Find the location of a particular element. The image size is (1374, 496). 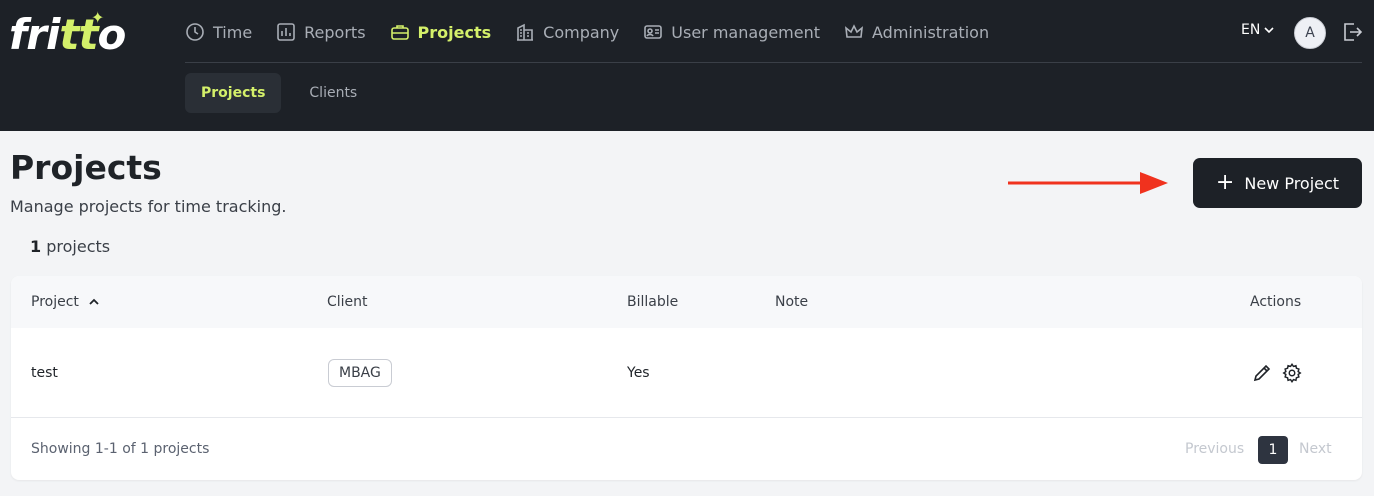

new-project-button: + New Project is located at coordinates (1277, 183).